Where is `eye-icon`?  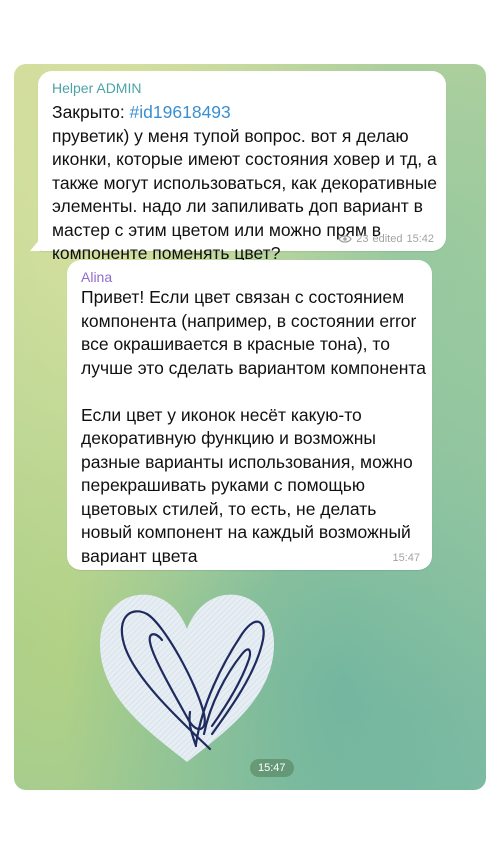 eye-icon is located at coordinates (345, 239).